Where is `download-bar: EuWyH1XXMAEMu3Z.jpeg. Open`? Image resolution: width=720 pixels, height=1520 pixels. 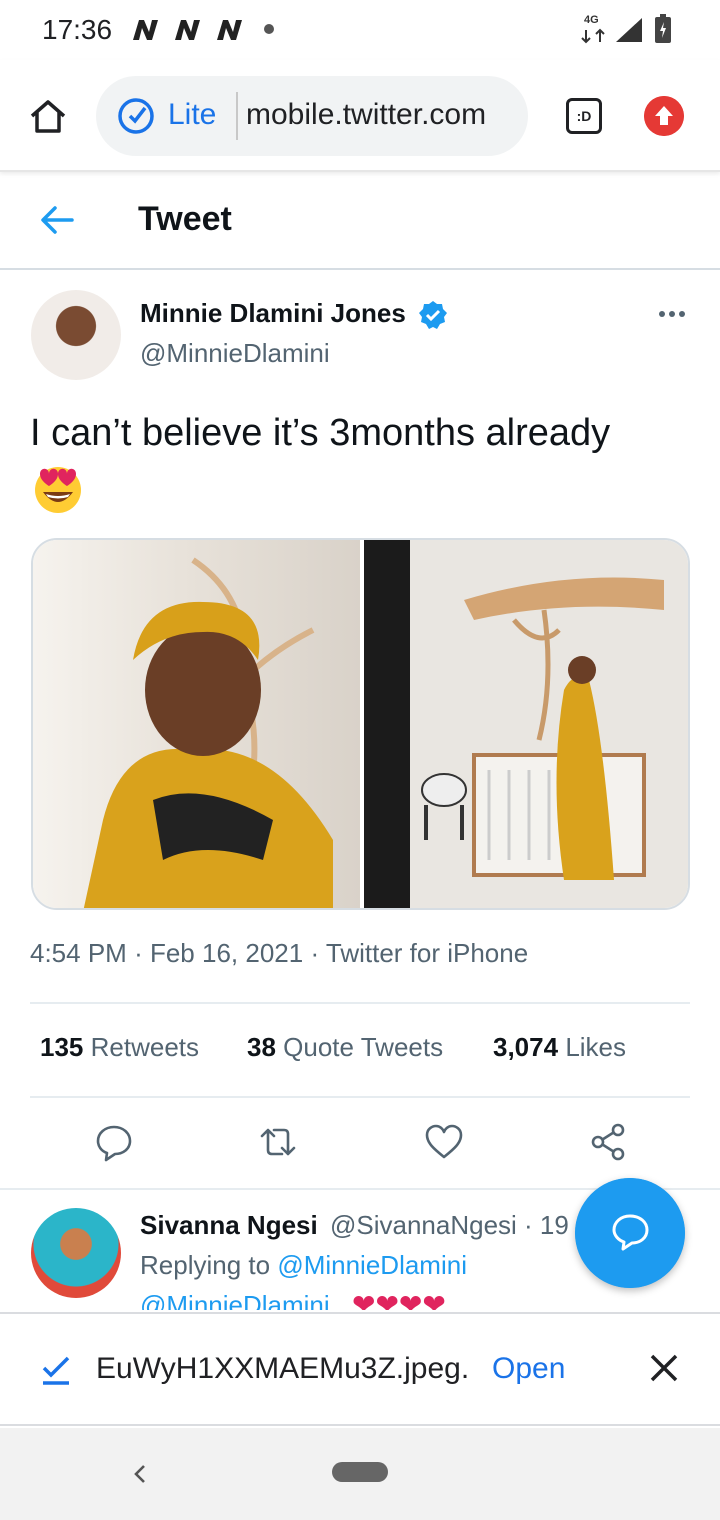
download-bar: EuWyH1XXMAEMu3Z.jpeg. Open is located at coordinates (360, 1369).